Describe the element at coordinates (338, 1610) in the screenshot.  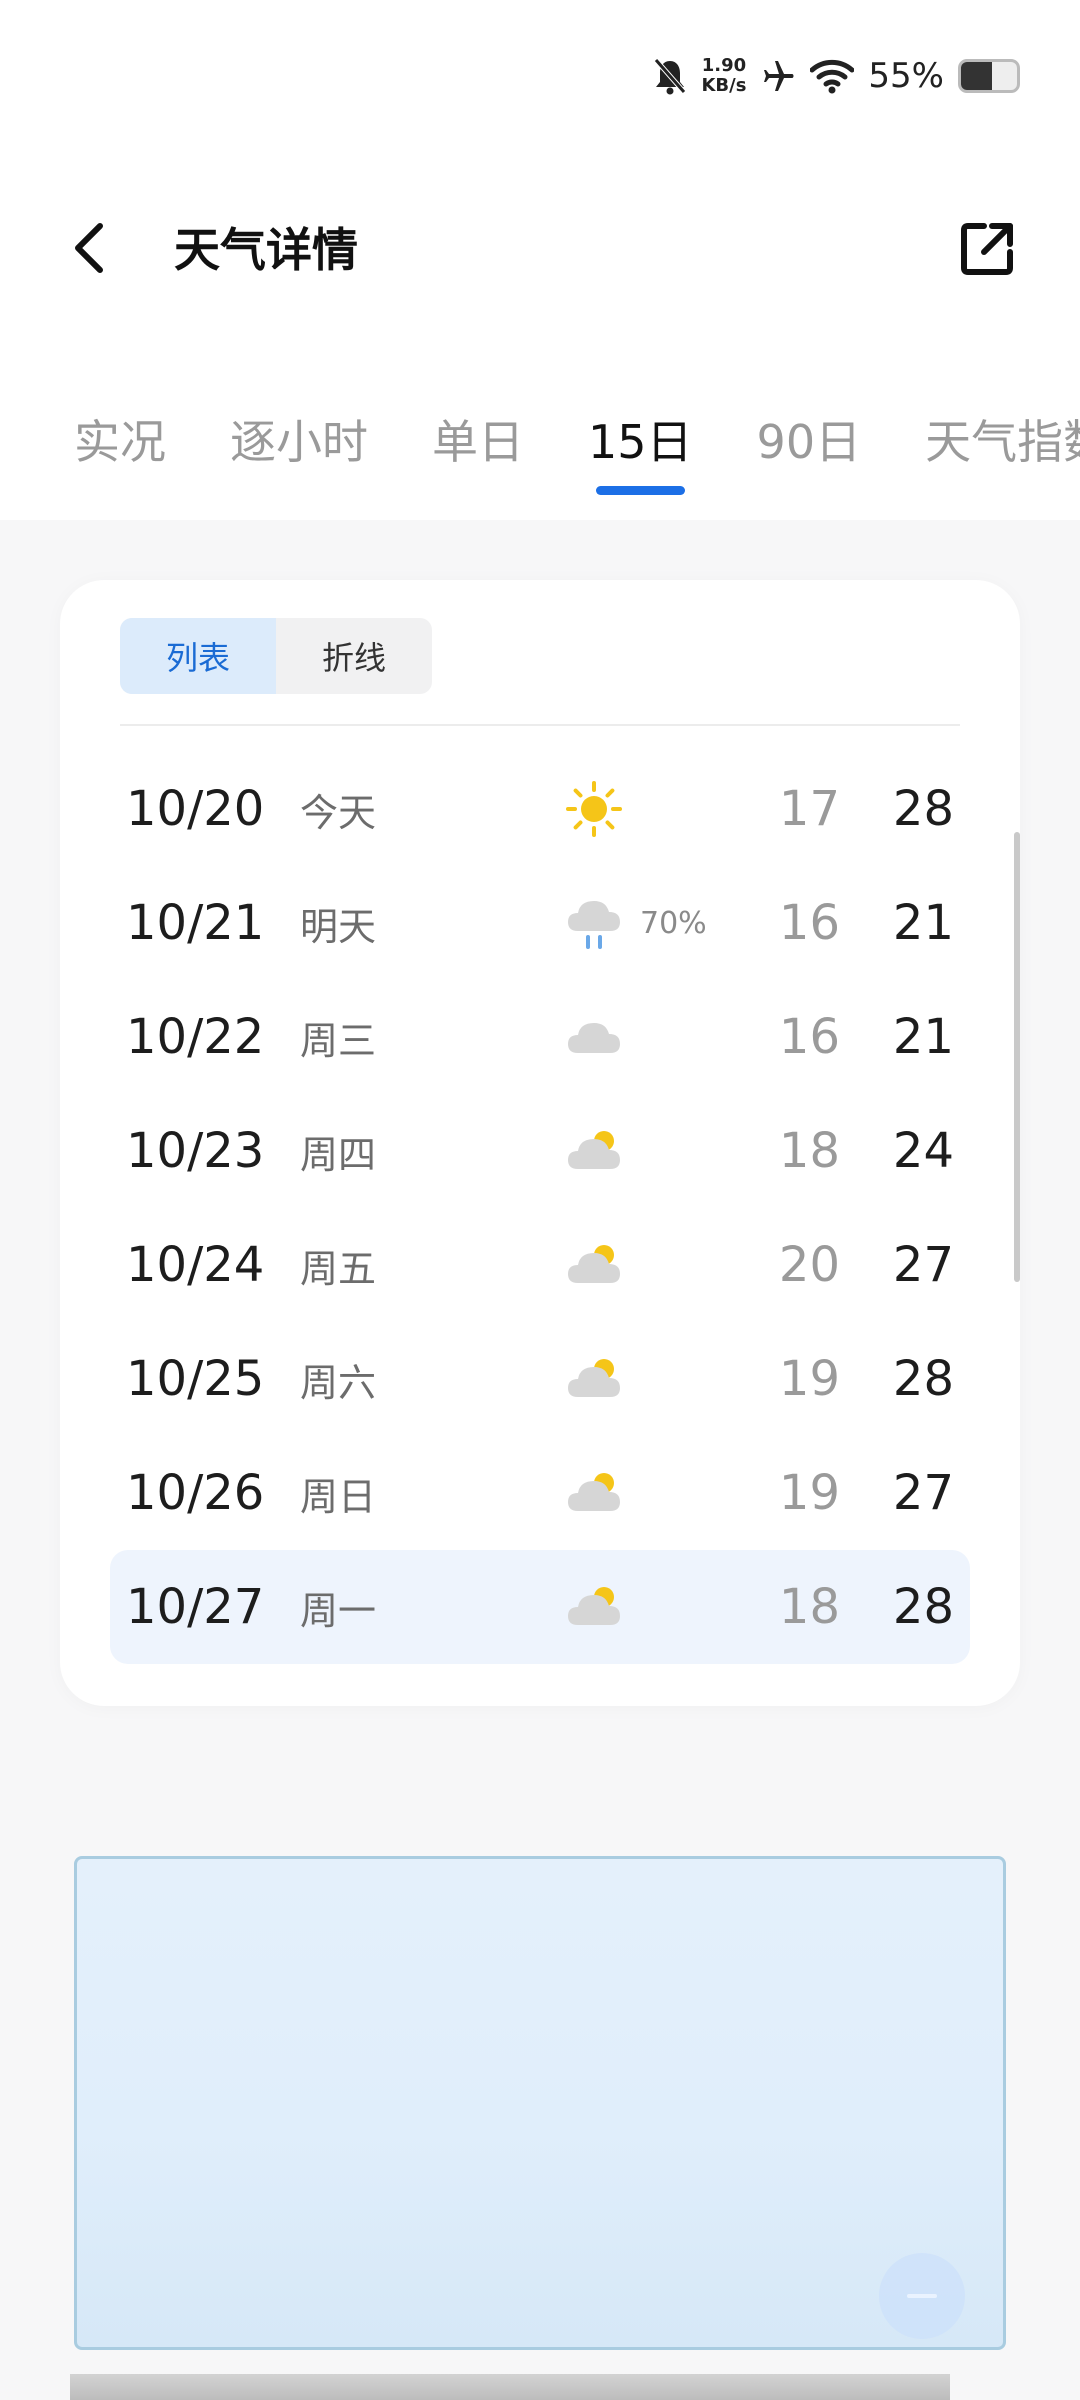
I see `forecast-weekday: 周一` at that location.